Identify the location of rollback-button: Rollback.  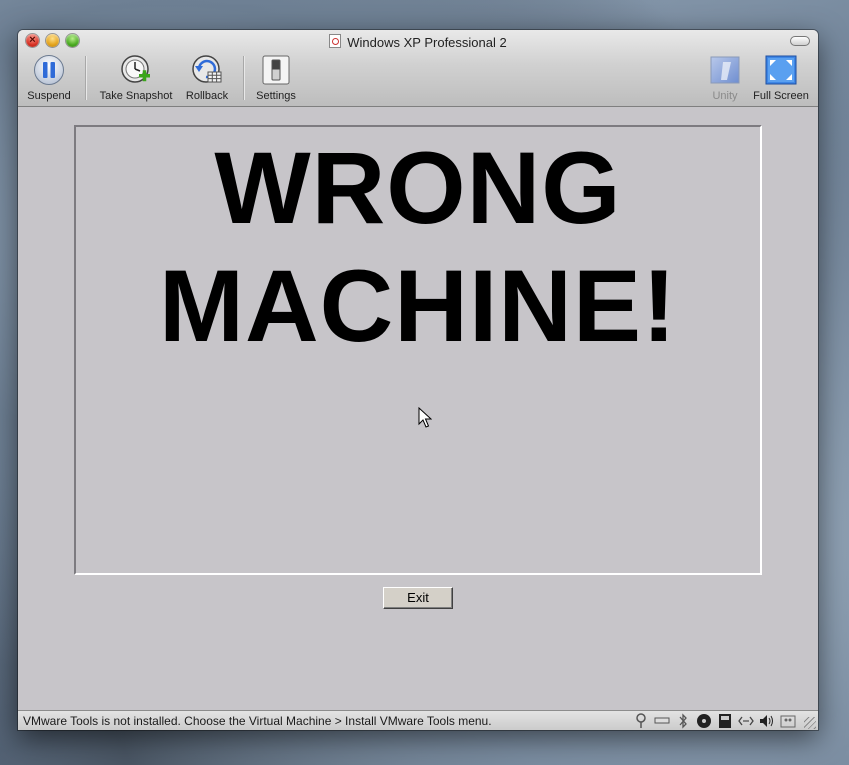
(207, 78).